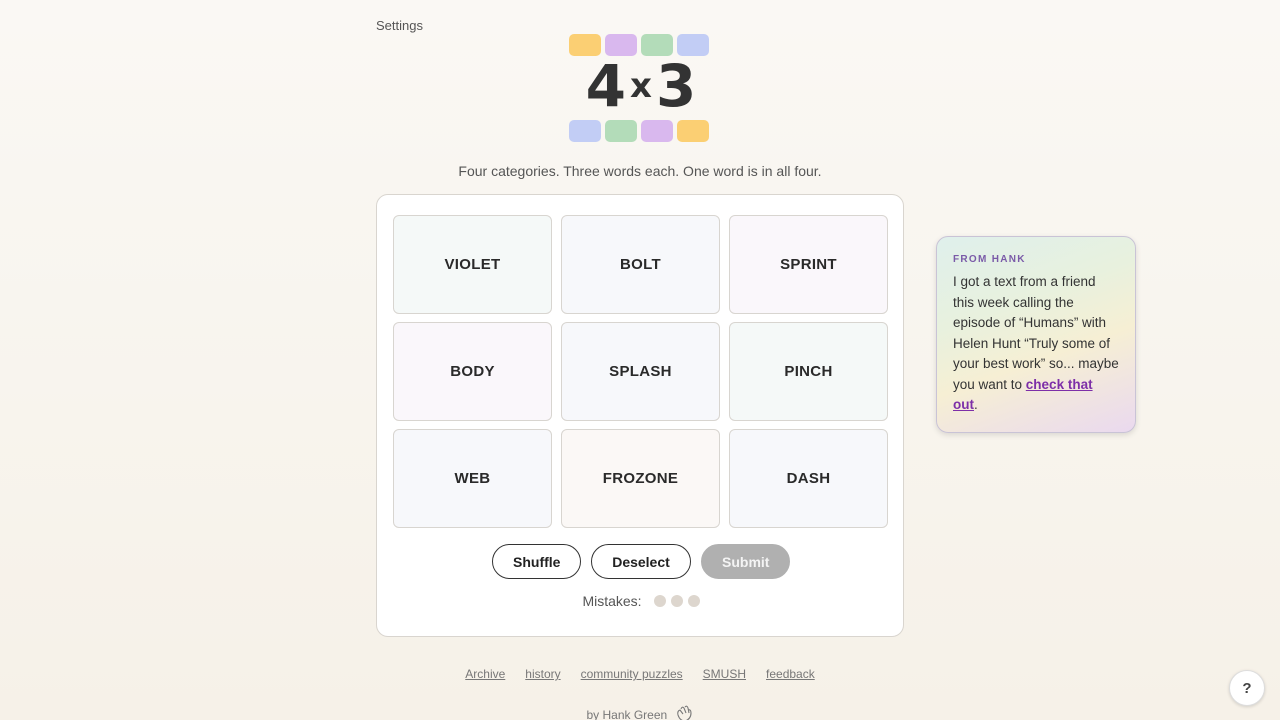  Describe the element at coordinates (1247, 688) in the screenshot. I see `help-button: ?` at that location.